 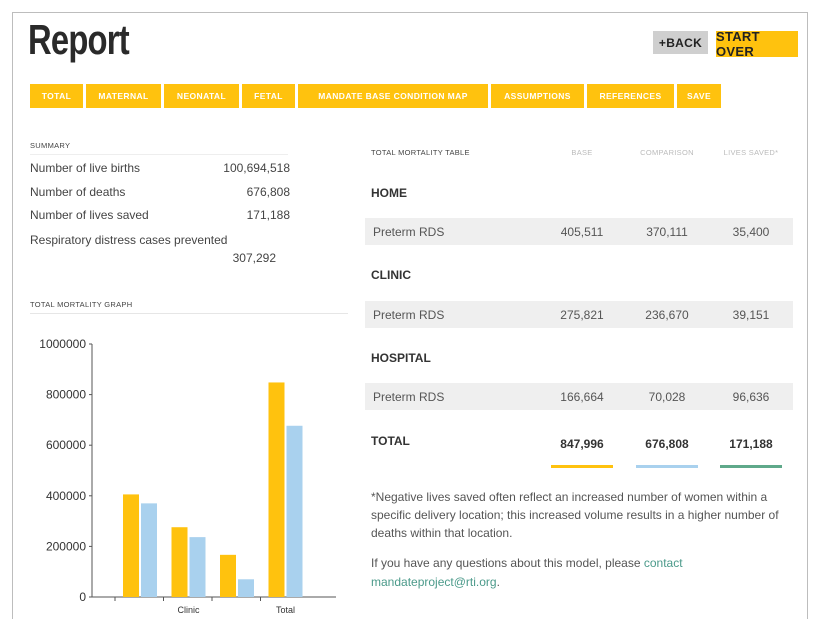 What do you see at coordinates (751, 444) in the screenshot?
I see `total-saved: 171,188` at bounding box center [751, 444].